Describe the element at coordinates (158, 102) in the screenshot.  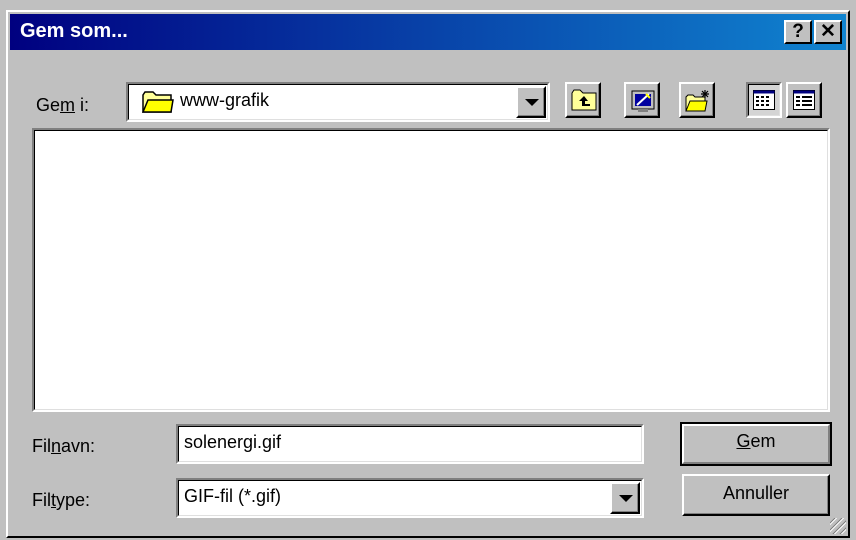
I see `folder-icon` at that location.